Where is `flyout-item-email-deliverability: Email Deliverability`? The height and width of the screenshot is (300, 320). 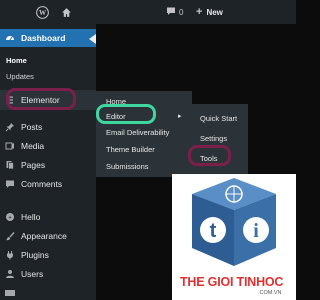
flyout-item-email-deliverability: Email Deliverability is located at coordinates (144, 132).